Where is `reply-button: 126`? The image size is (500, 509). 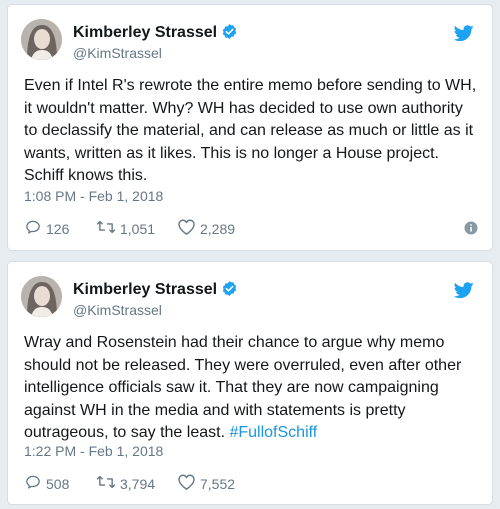
reply-button: 126 is located at coordinates (46, 228).